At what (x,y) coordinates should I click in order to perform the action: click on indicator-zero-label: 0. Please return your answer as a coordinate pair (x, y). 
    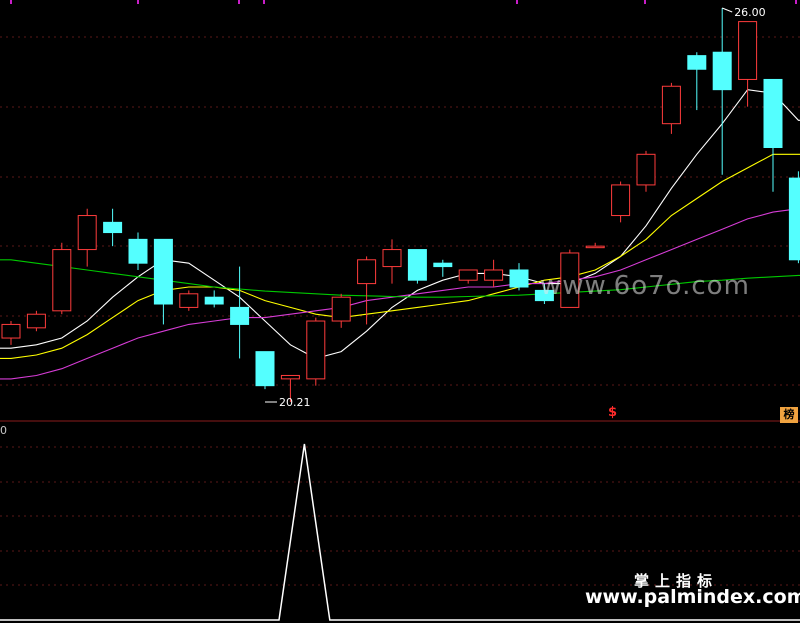
    Looking at the image, I should click on (3, 430).